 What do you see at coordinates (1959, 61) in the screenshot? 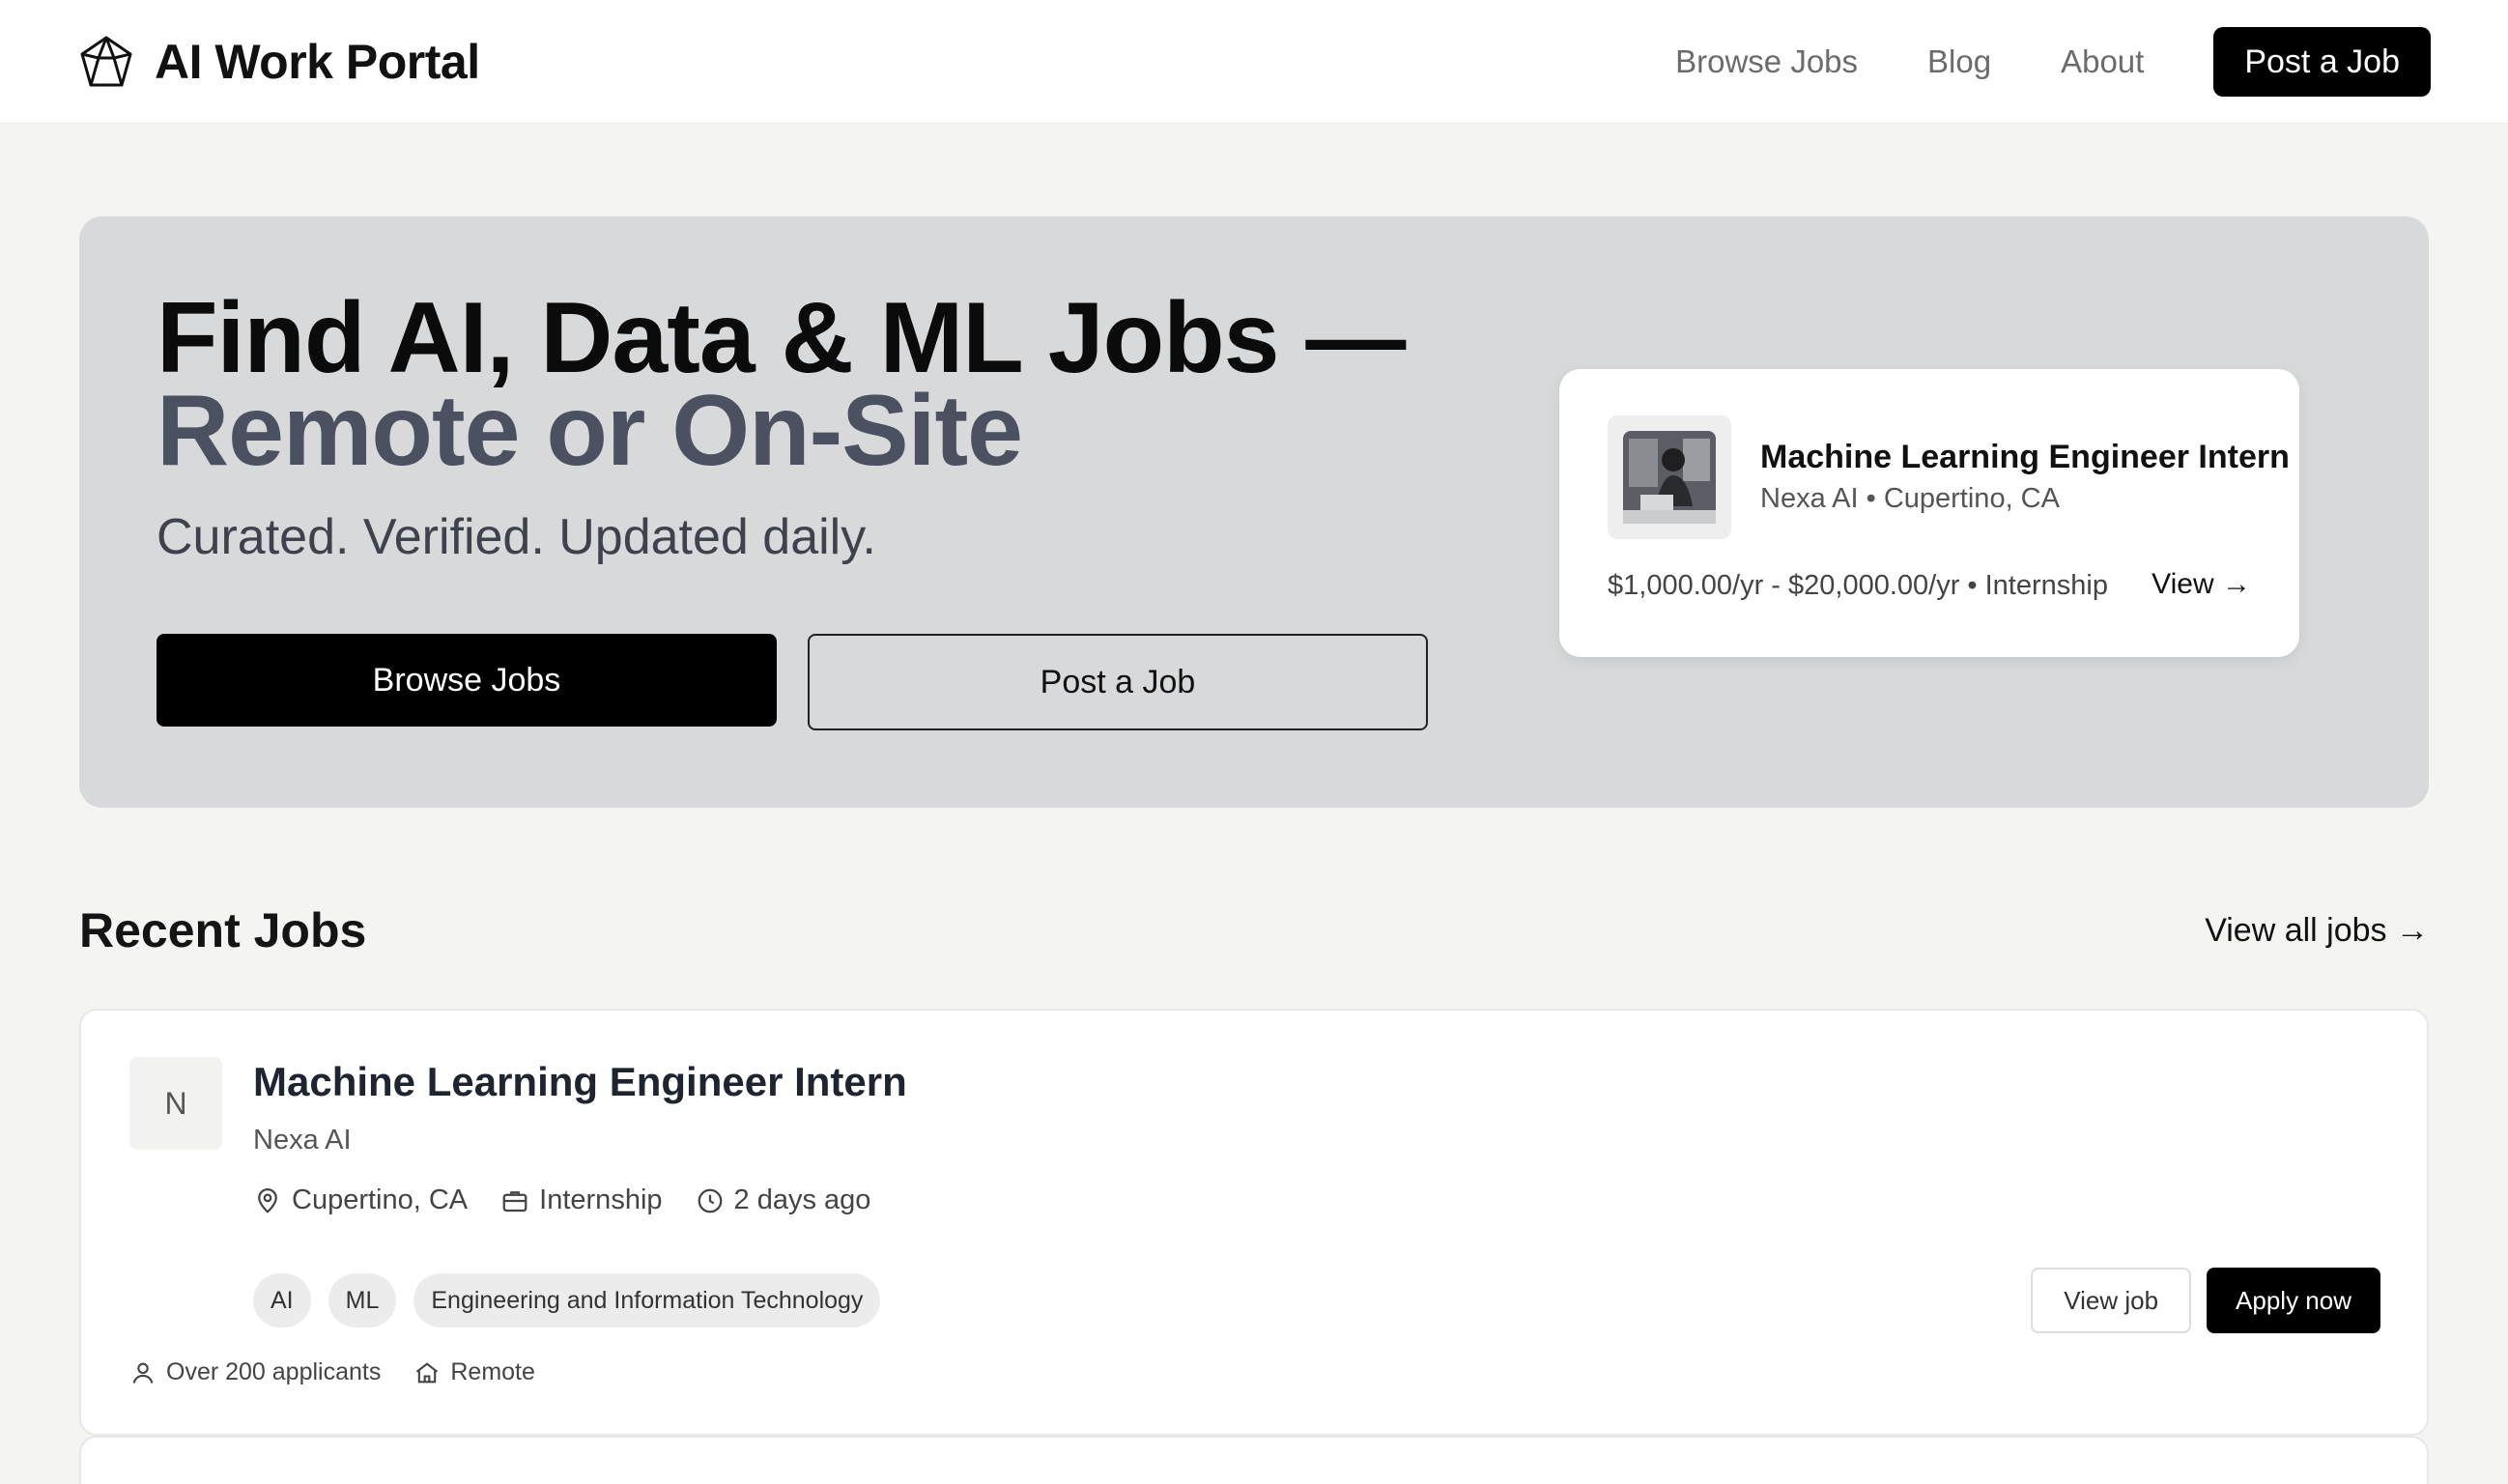
I see `nav-link-blog: Blog` at bounding box center [1959, 61].